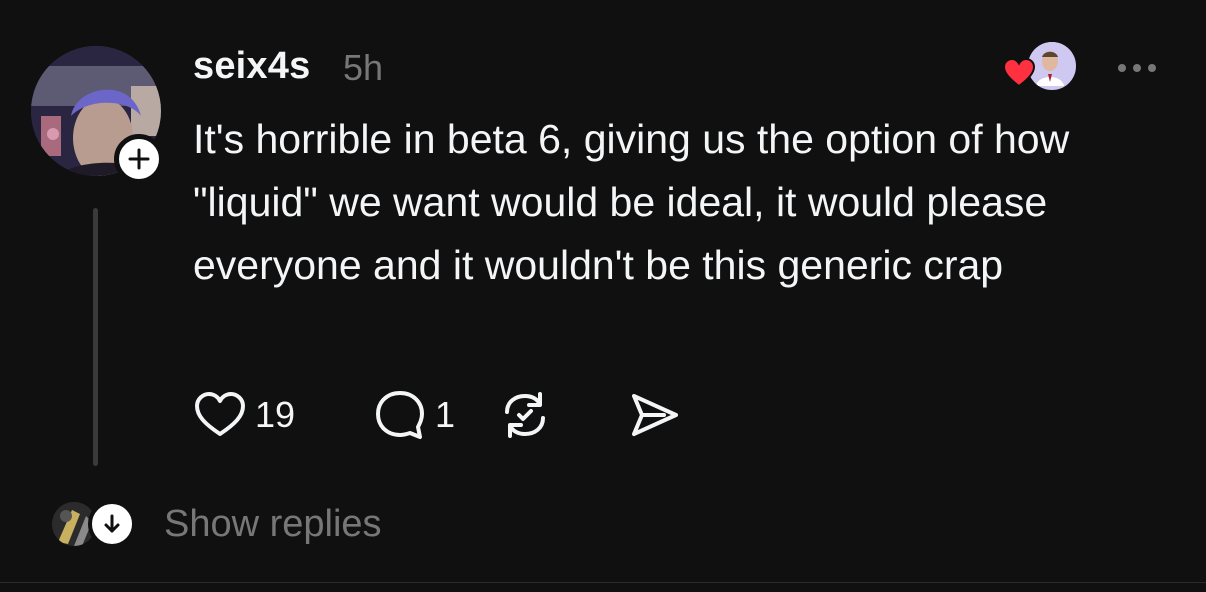 The image size is (1206, 592). Describe the element at coordinates (273, 523) in the screenshot. I see `show-replies-label: Show replies` at that location.